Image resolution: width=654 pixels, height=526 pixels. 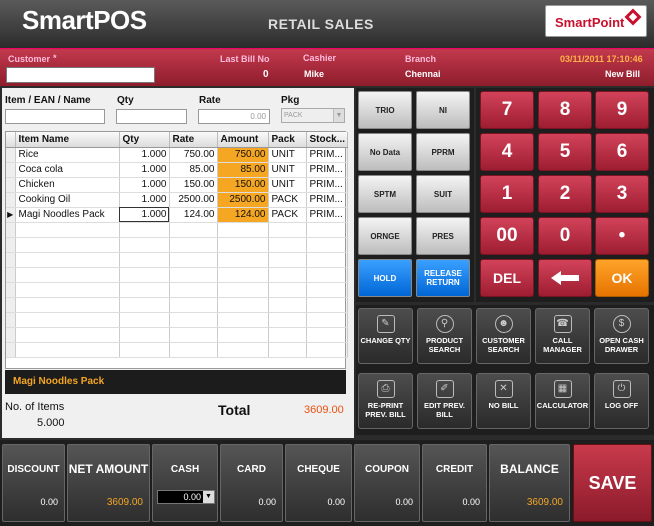 What do you see at coordinates (623, 74) in the screenshot?
I see `bill-status: New Bill` at bounding box center [623, 74].